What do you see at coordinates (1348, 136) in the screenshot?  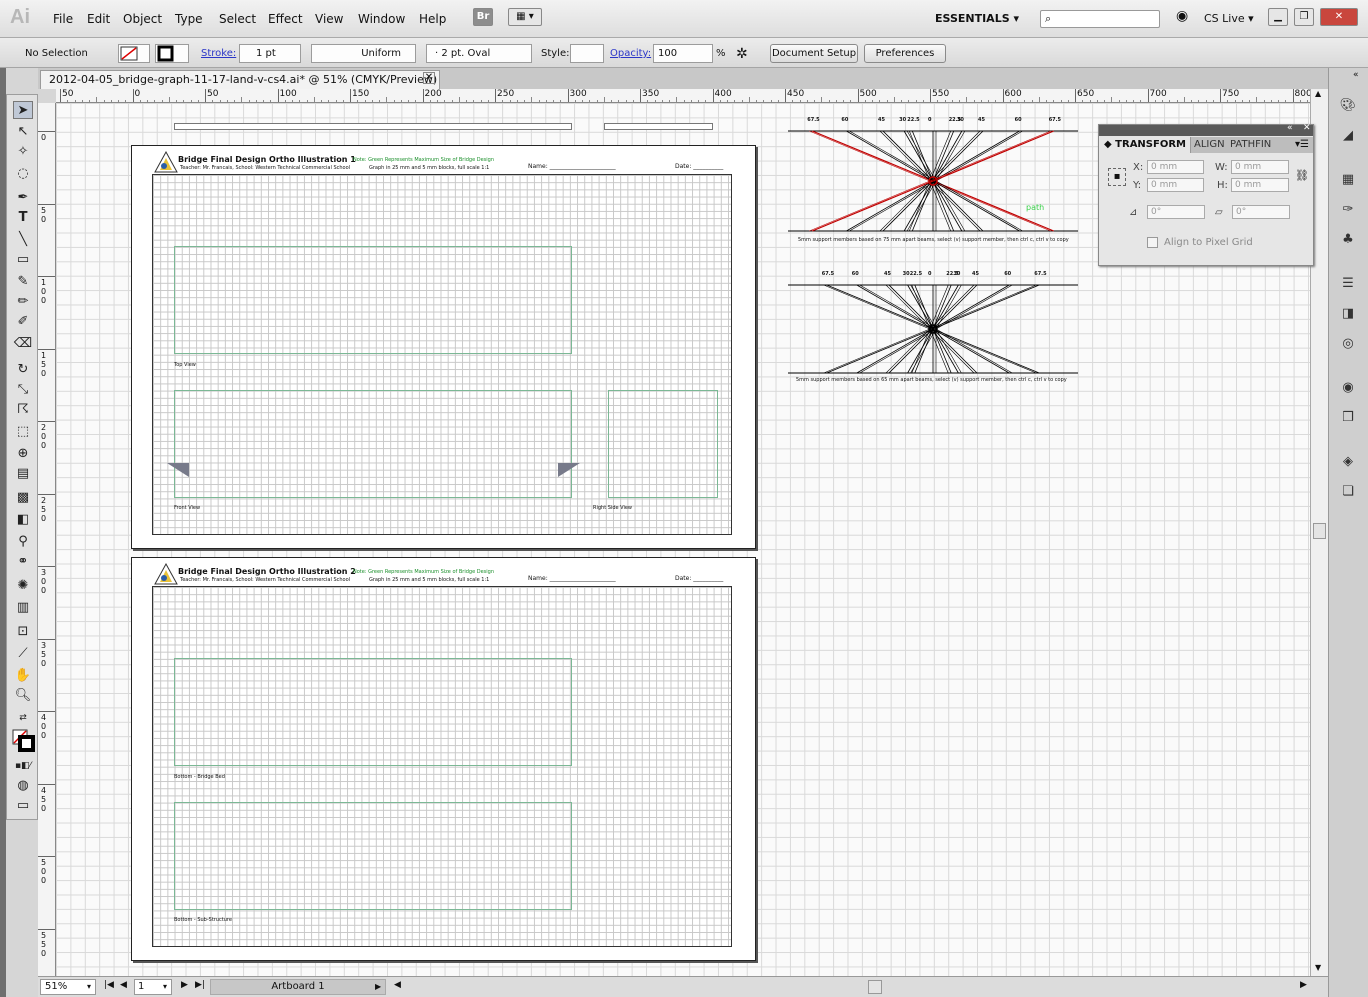 I see `color-guide-icon: ◢` at bounding box center [1348, 136].